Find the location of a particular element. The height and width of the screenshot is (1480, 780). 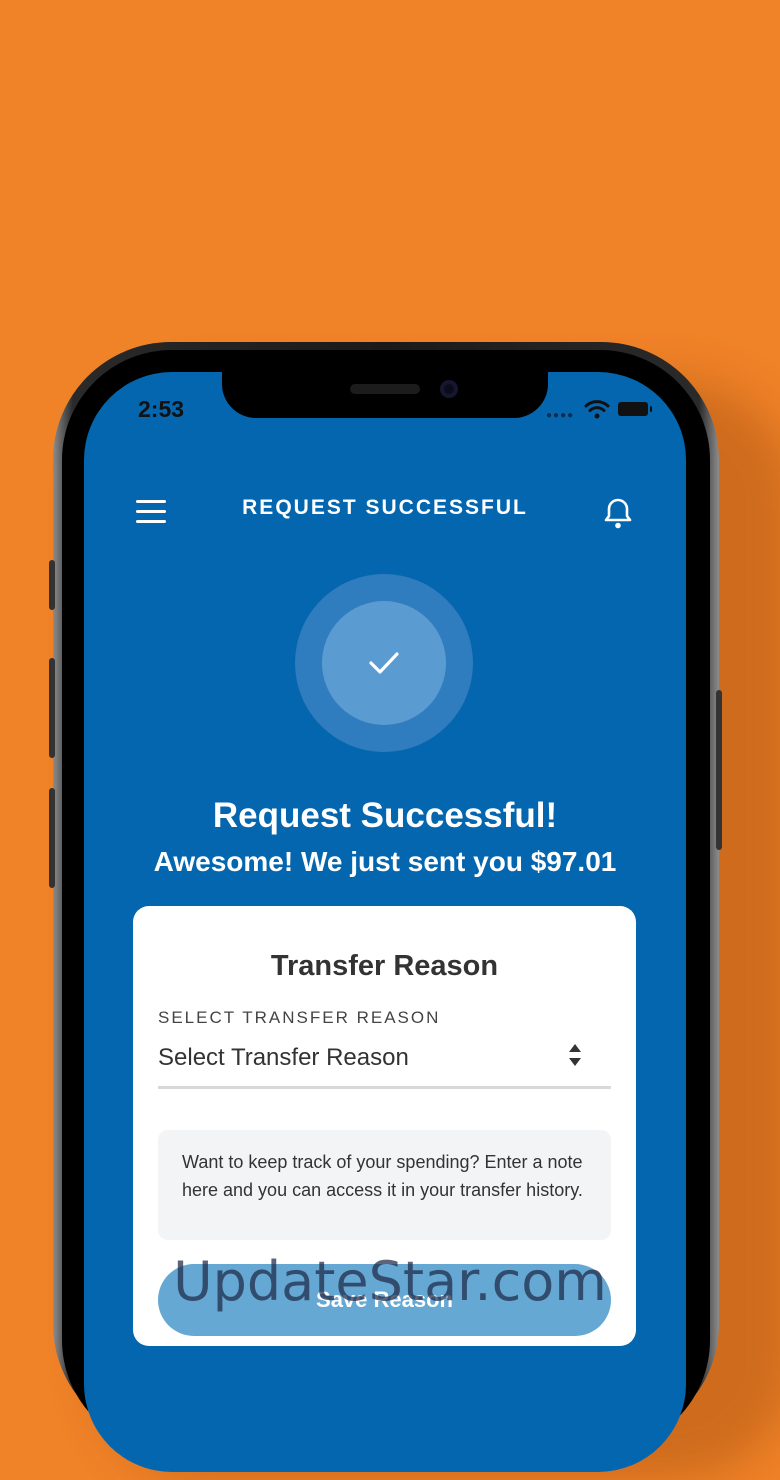

volume-up-button is located at coordinates (52, 708).